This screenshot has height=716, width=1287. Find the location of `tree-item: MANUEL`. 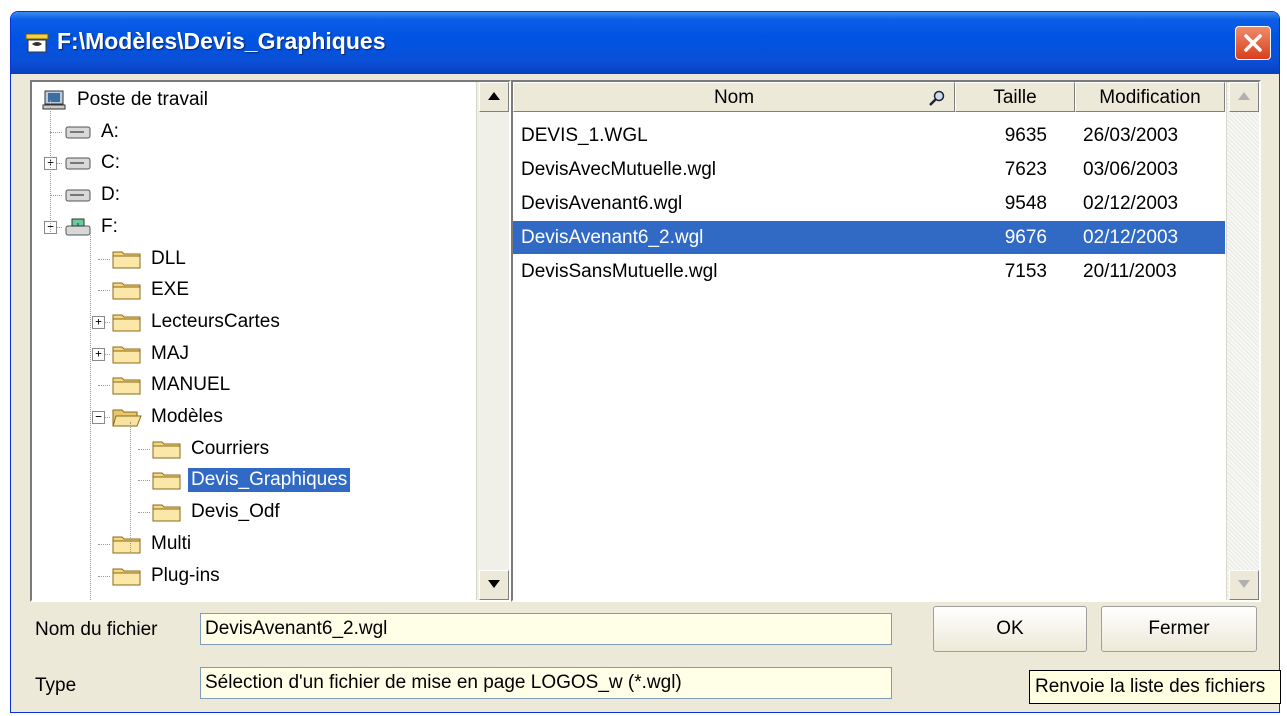

tree-item: MANUEL is located at coordinates (172, 385).